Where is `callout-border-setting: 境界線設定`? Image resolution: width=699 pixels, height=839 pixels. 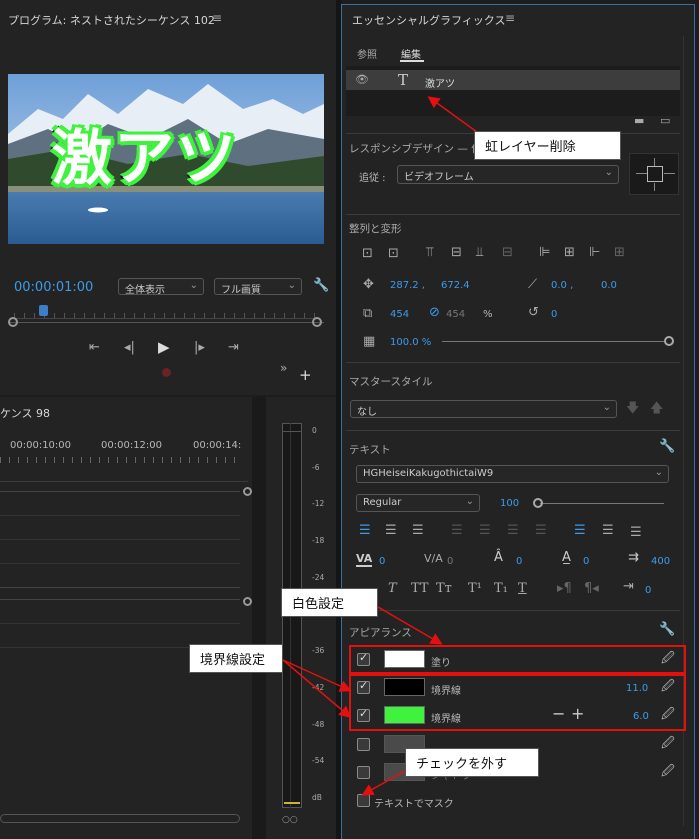 callout-border-setting: 境界線設定 is located at coordinates (236, 658).